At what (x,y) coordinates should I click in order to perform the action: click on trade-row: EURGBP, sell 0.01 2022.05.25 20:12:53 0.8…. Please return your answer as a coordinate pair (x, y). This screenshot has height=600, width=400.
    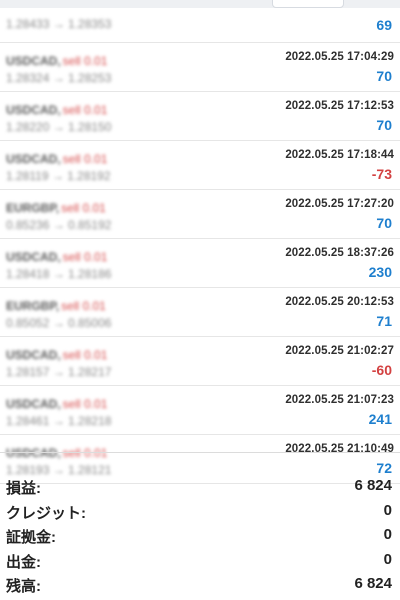
    Looking at the image, I should click on (200, 312).